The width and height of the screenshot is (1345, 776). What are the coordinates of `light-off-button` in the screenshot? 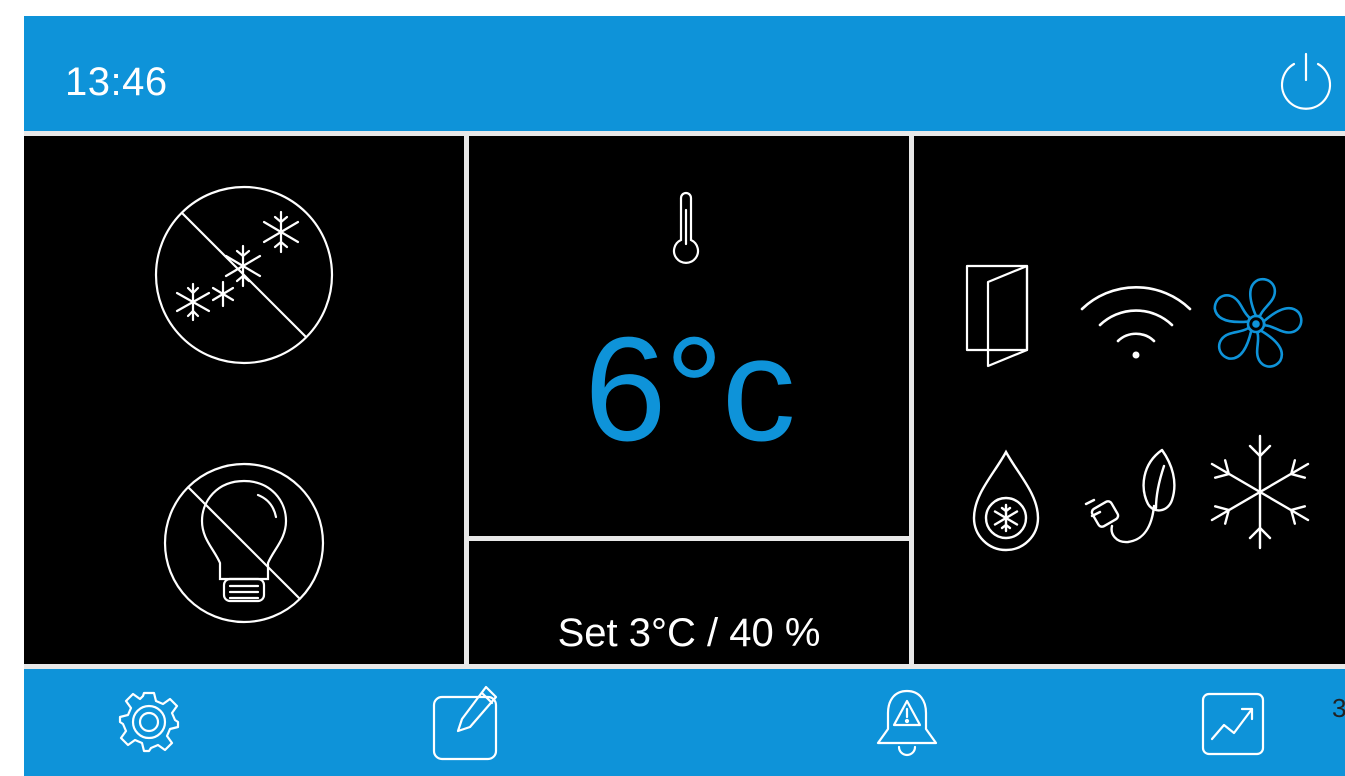 It's located at (244, 545).